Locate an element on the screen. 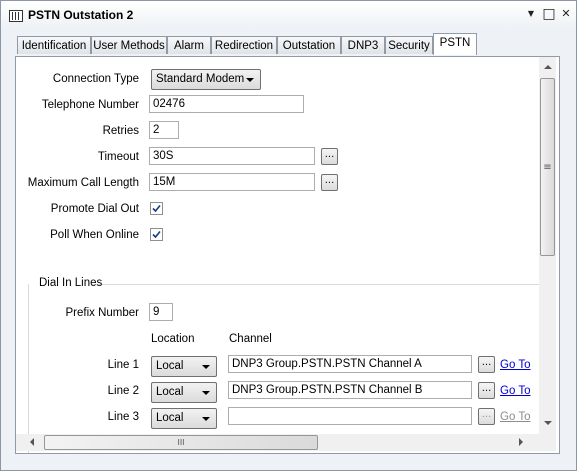  line-3-goto-link: Go To is located at coordinates (515, 417).